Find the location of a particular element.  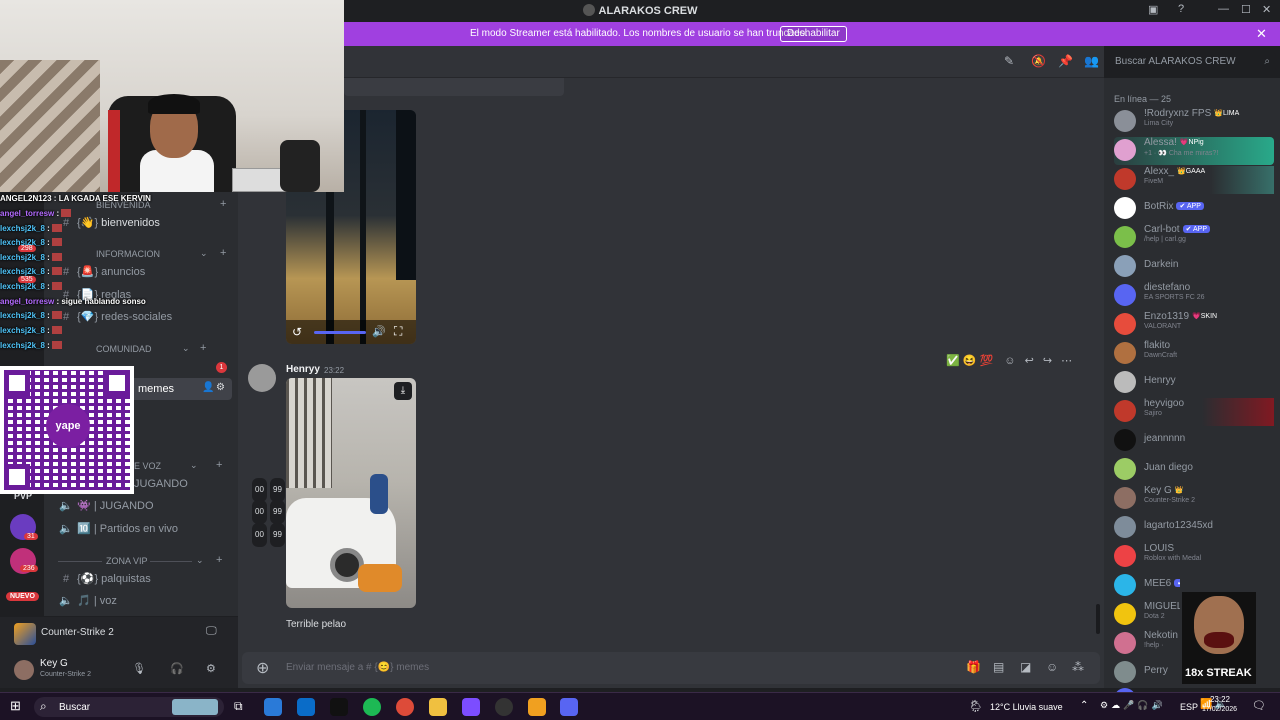

headphones-icon: 🎧 is located at coordinates (177, 668).